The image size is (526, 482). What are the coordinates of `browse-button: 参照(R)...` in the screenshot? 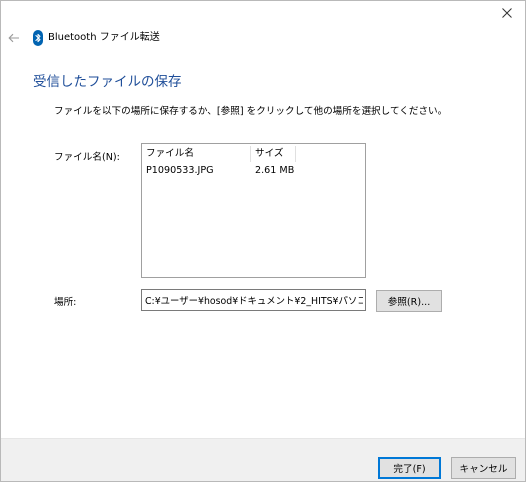 It's located at (409, 301).